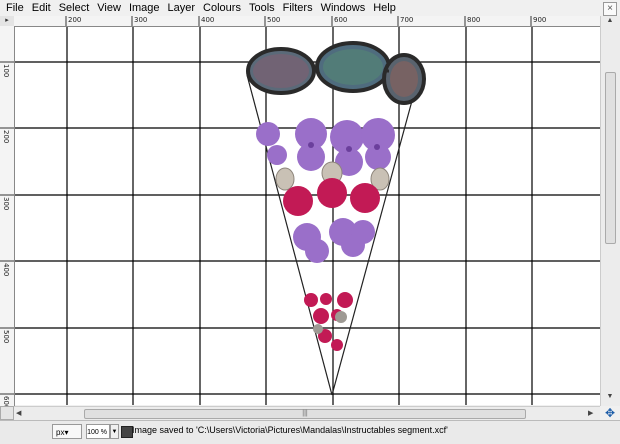 The height and width of the screenshot is (444, 620). I want to click on menu-colours: Colours, so click(222, 8).